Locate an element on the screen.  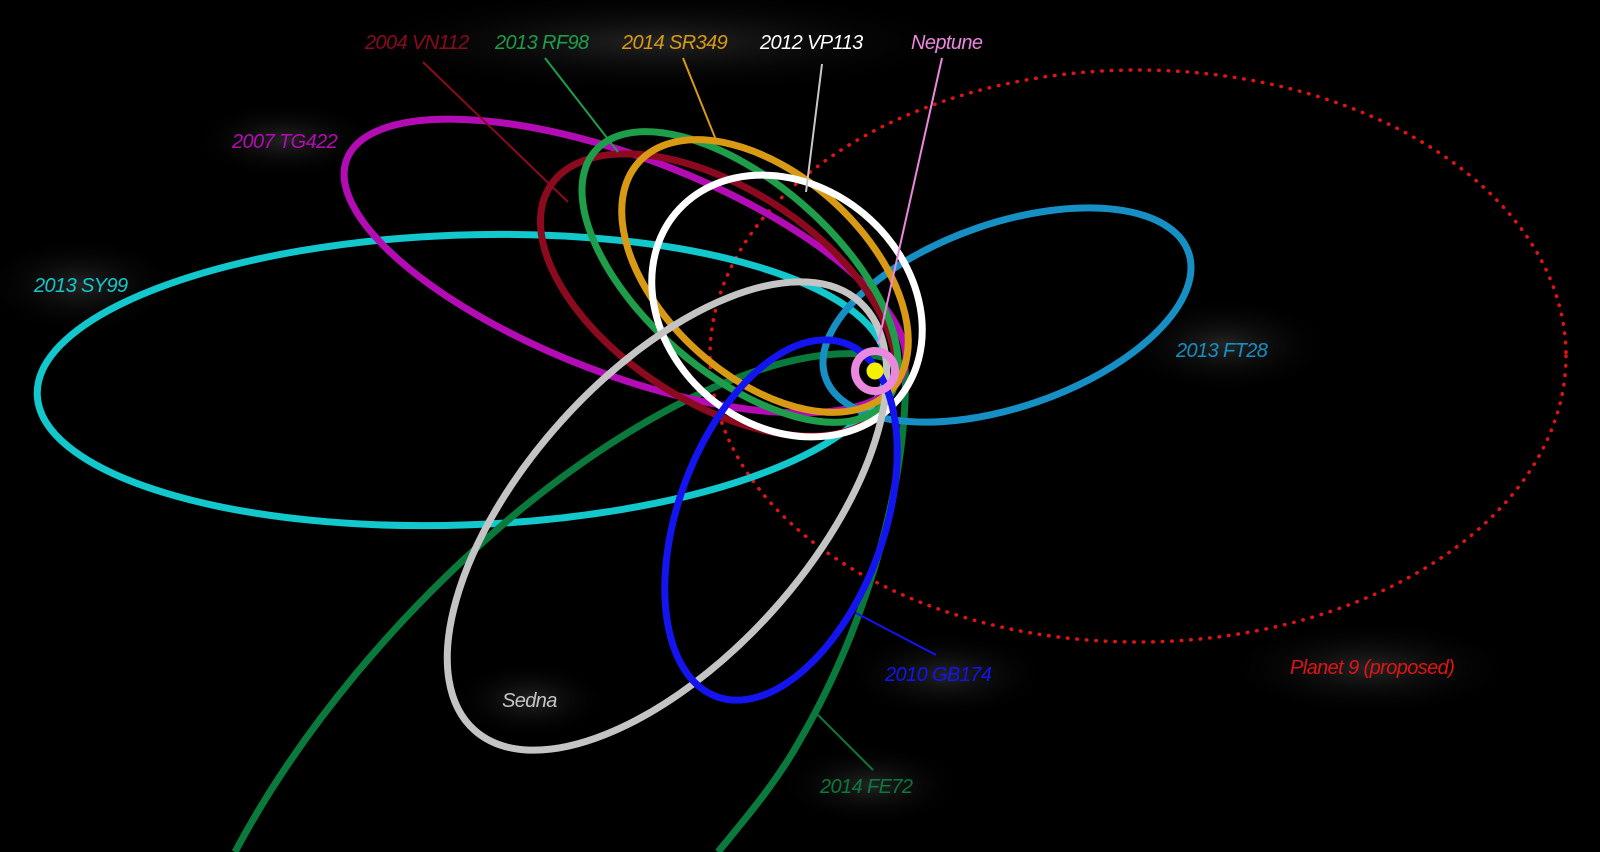
label-2014-fe72: 2014 FE72 is located at coordinates (866, 787).